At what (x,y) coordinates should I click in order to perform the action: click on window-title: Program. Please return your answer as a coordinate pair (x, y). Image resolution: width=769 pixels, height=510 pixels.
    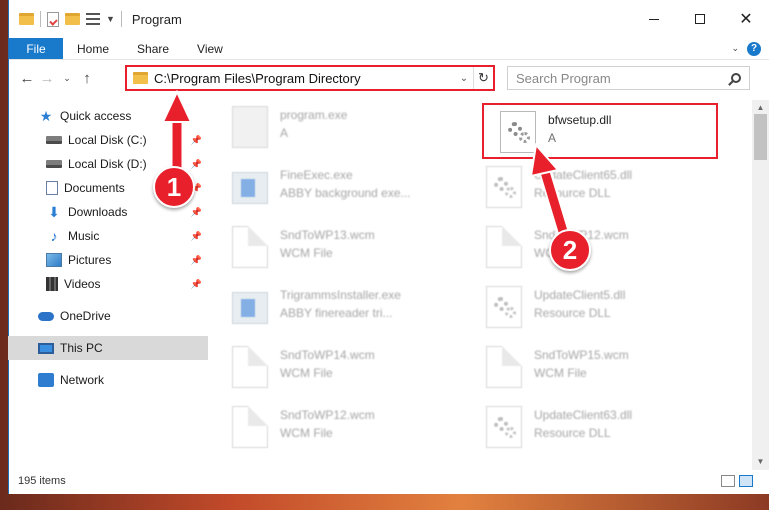
    Looking at the image, I should click on (156, 19).